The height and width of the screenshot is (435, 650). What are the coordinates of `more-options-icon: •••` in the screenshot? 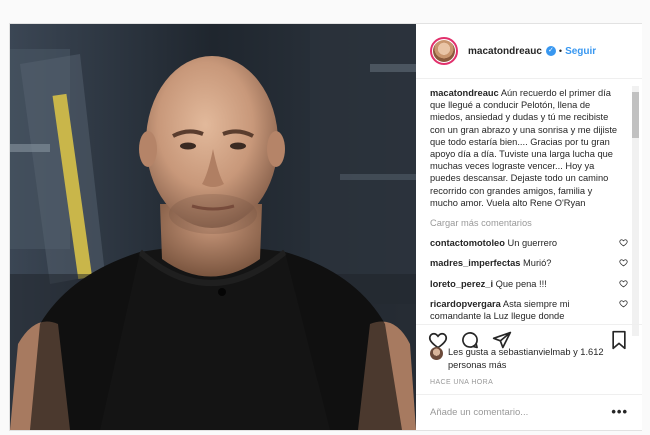 It's located at (619, 411).